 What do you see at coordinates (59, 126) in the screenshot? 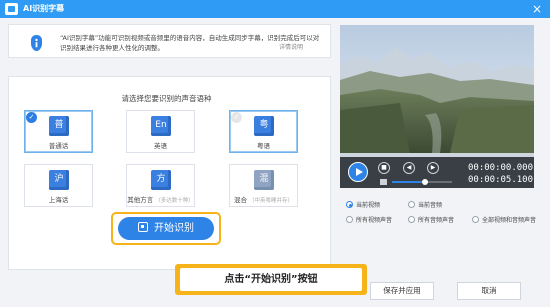
I see `mandarin-icon: 普` at bounding box center [59, 126].